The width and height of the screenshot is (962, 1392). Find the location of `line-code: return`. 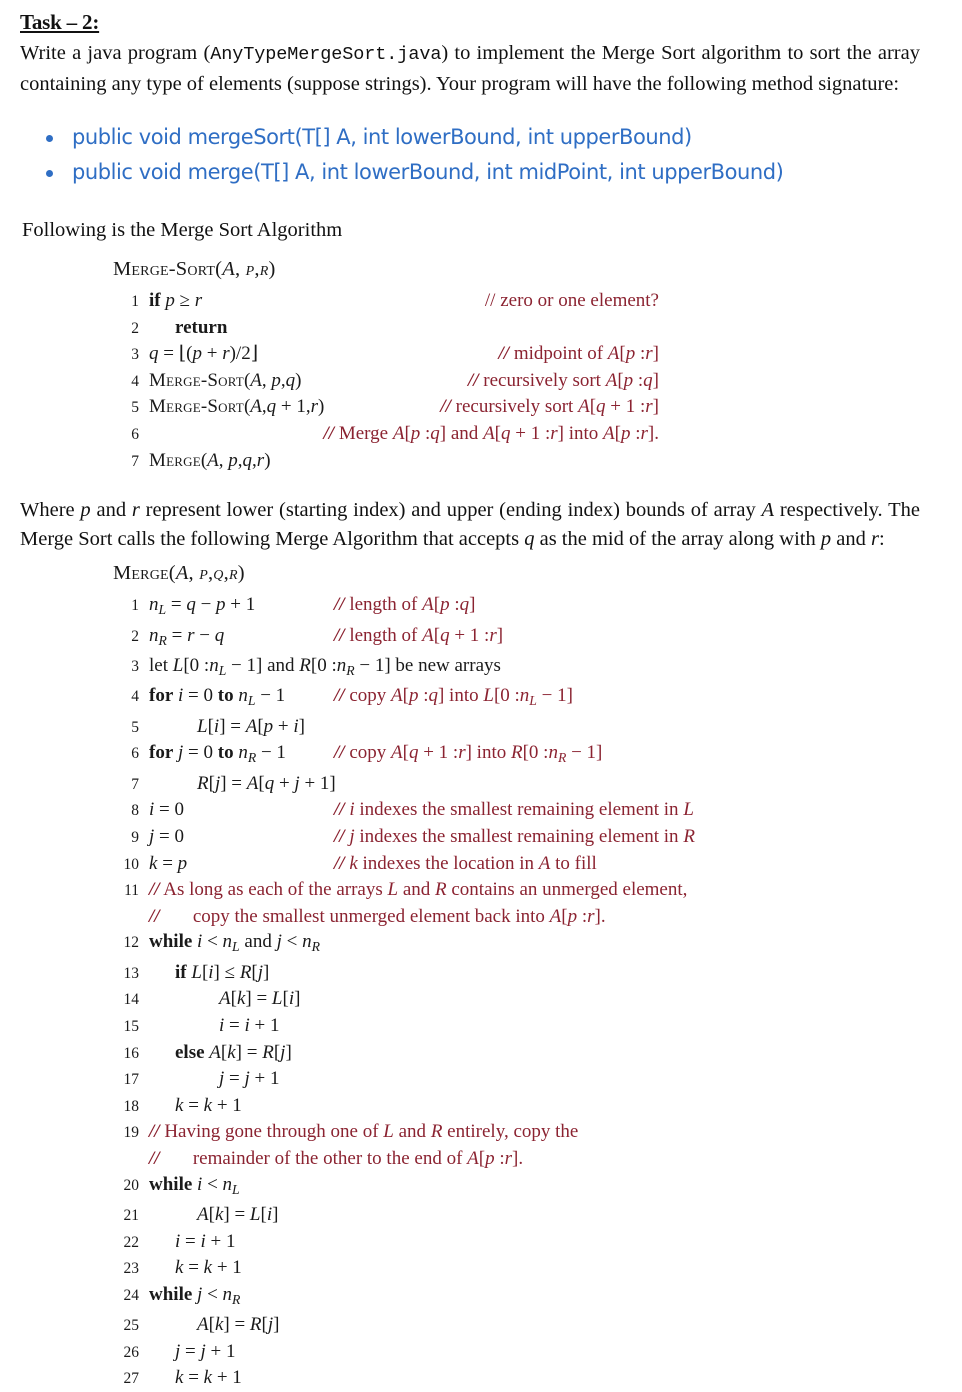

line-code: return is located at coordinates (201, 327).